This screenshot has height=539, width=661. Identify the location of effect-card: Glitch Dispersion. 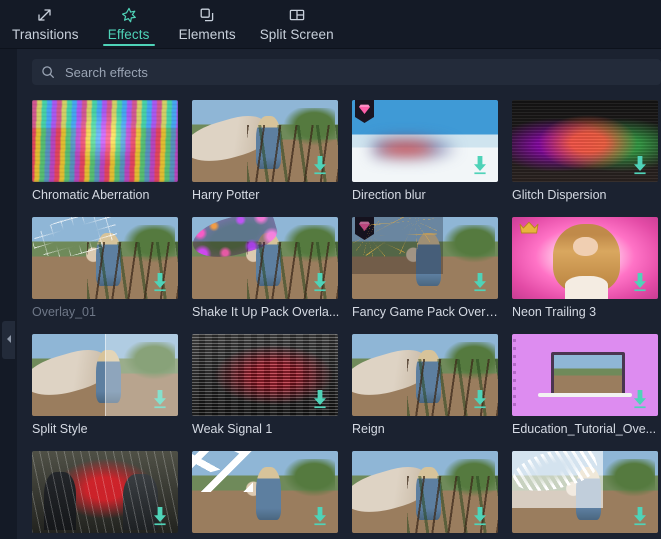
(582, 152).